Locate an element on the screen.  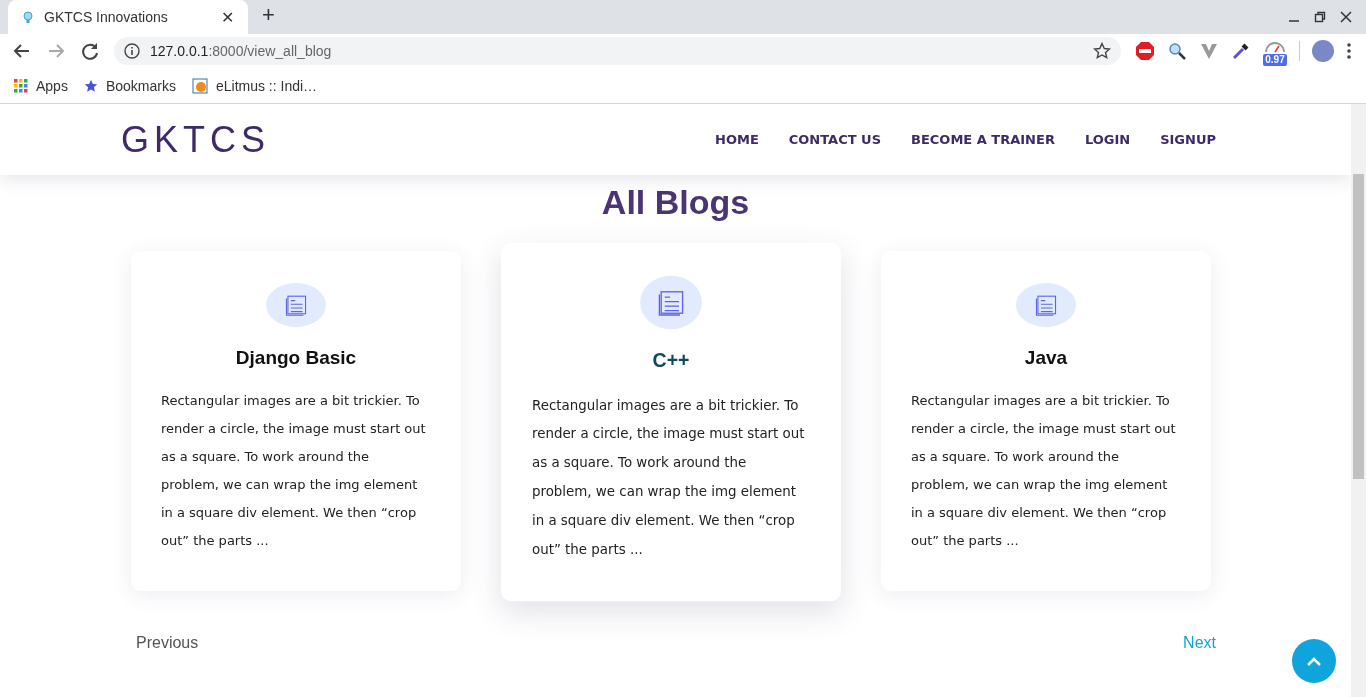
new-tab-button: + is located at coordinates (268, 15).